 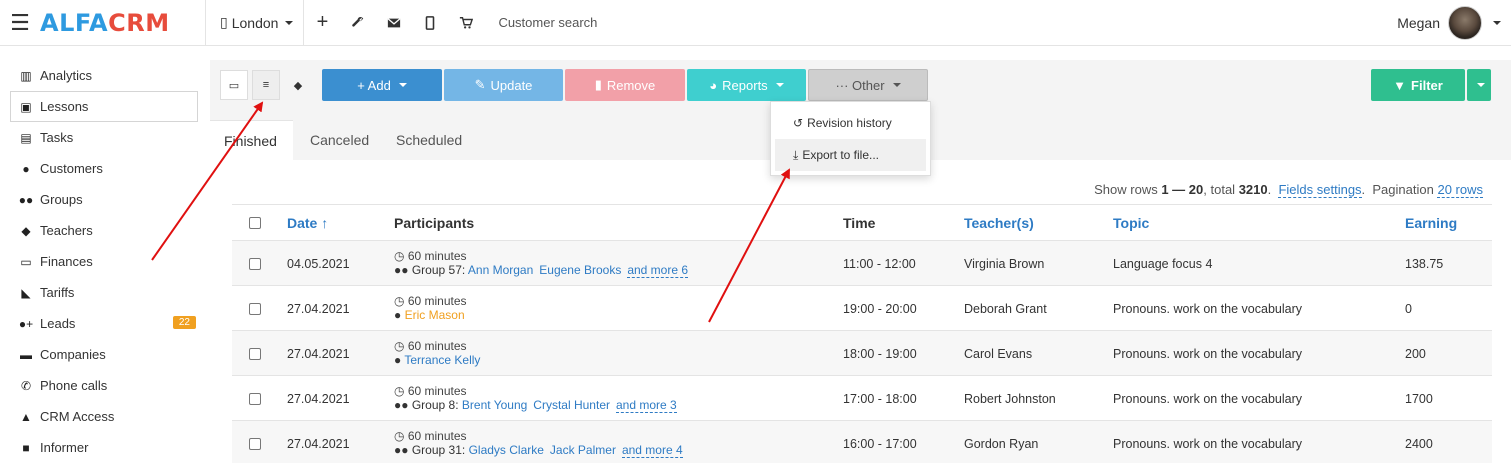 What do you see at coordinates (1131, 223) in the screenshot?
I see `column-header-topic: Topic` at bounding box center [1131, 223].